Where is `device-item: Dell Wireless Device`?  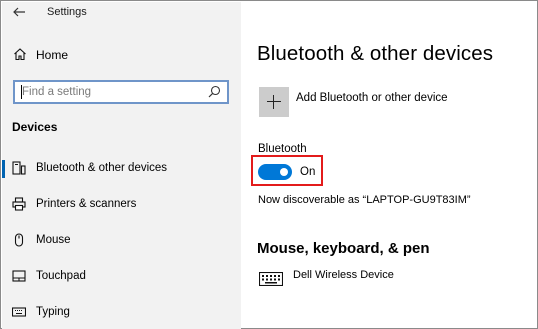
device-item: Dell Wireless Device is located at coordinates (389, 277).